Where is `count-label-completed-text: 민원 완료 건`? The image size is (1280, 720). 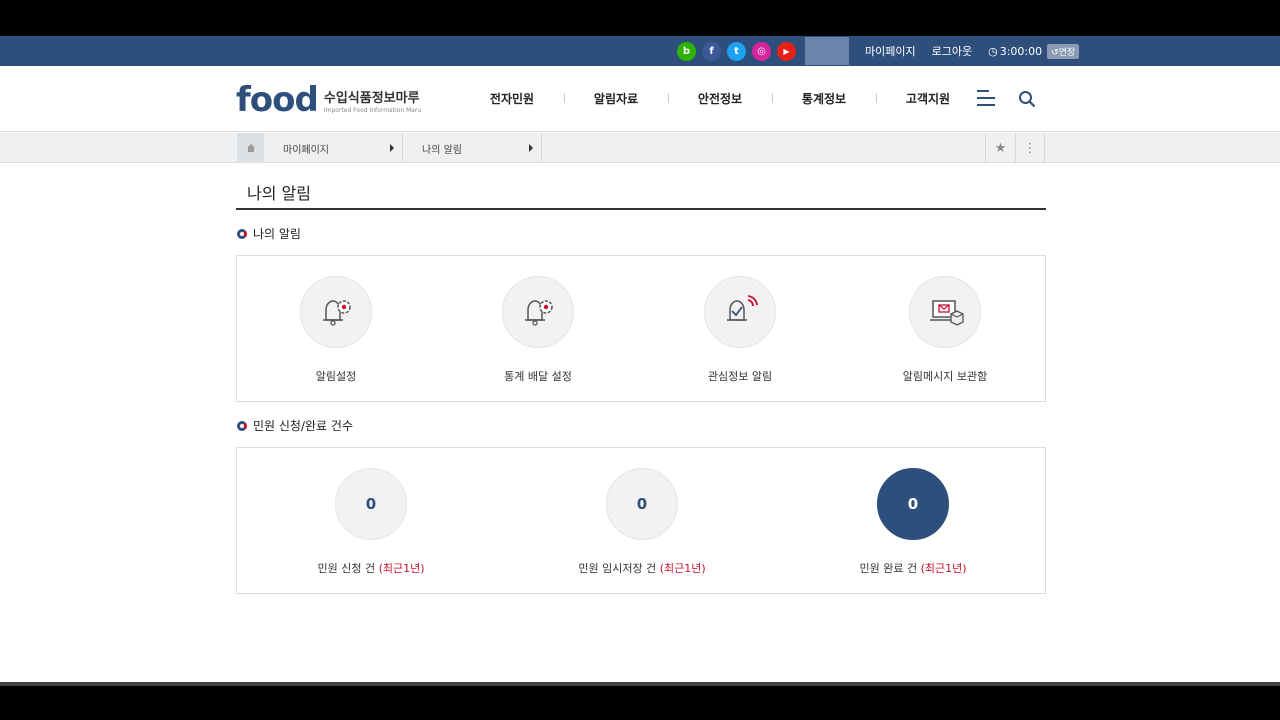
count-label-completed-text: 민원 완료 건 is located at coordinates (888, 568).